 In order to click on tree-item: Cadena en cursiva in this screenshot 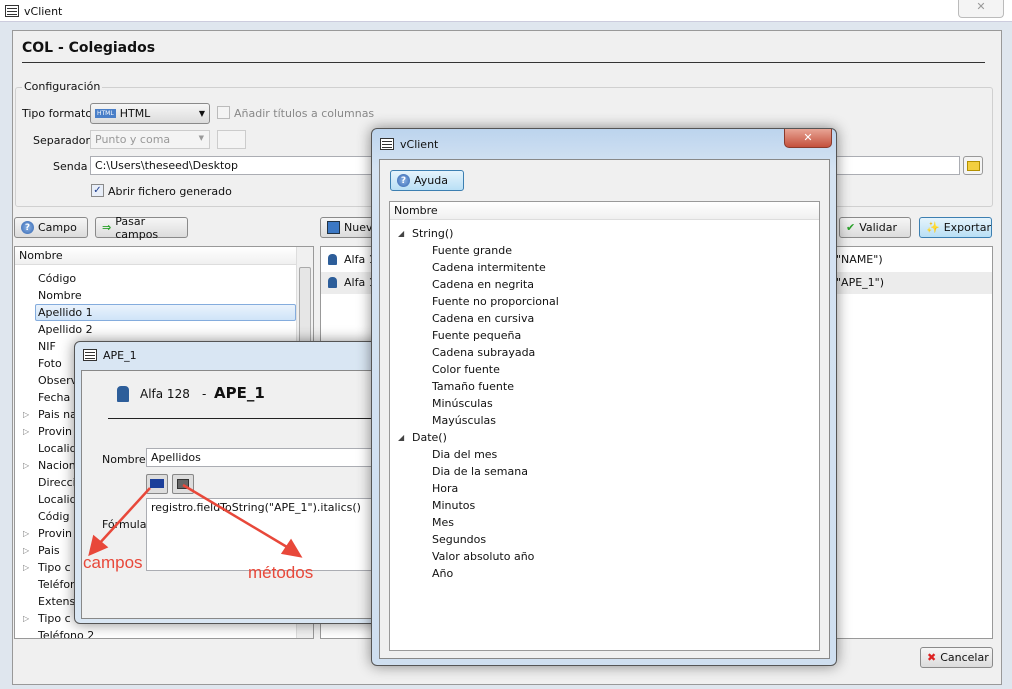, I will do `click(483, 318)`.